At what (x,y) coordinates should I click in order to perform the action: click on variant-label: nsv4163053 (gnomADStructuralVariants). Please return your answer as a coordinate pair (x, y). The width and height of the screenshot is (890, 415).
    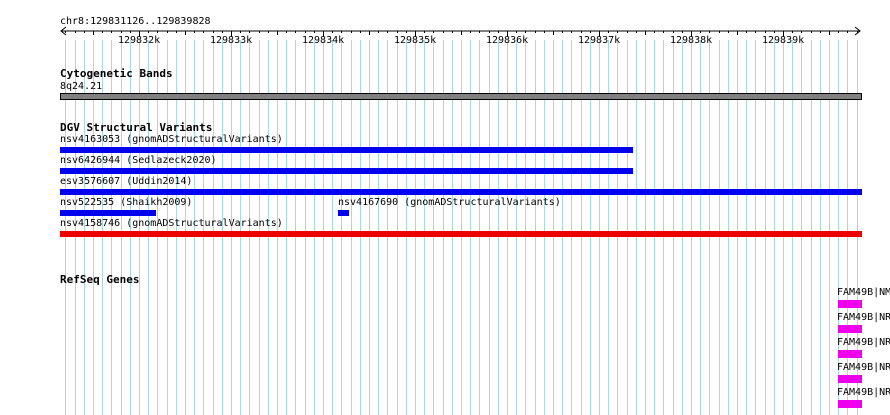
    Looking at the image, I should click on (171, 139).